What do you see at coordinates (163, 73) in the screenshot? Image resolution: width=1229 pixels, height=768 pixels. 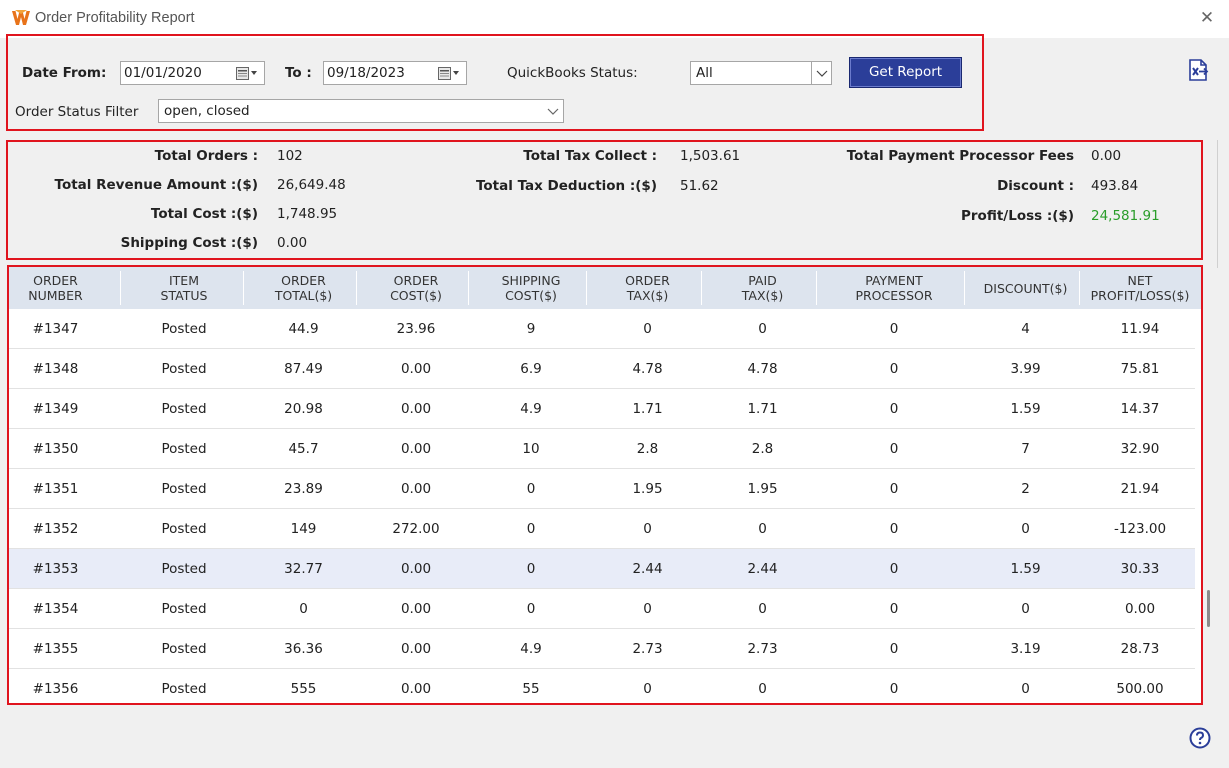 I see `date-from-value: 01/01/2020` at bounding box center [163, 73].